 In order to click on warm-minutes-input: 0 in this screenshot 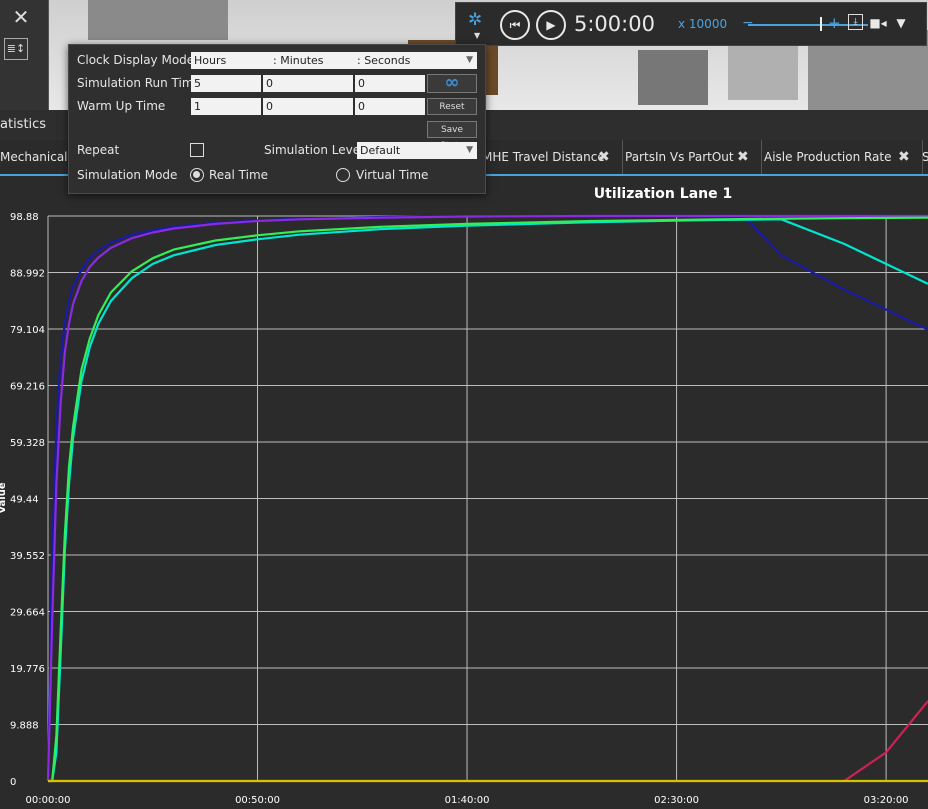, I will do `click(308, 106)`.